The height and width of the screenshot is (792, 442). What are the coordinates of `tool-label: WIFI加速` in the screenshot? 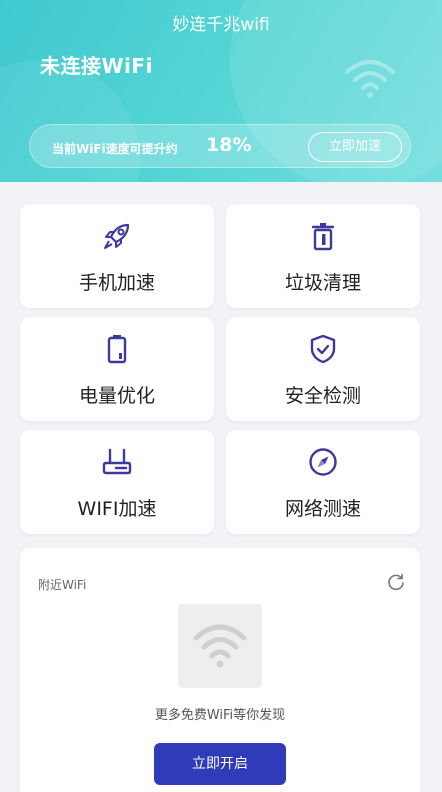 It's located at (117, 509).